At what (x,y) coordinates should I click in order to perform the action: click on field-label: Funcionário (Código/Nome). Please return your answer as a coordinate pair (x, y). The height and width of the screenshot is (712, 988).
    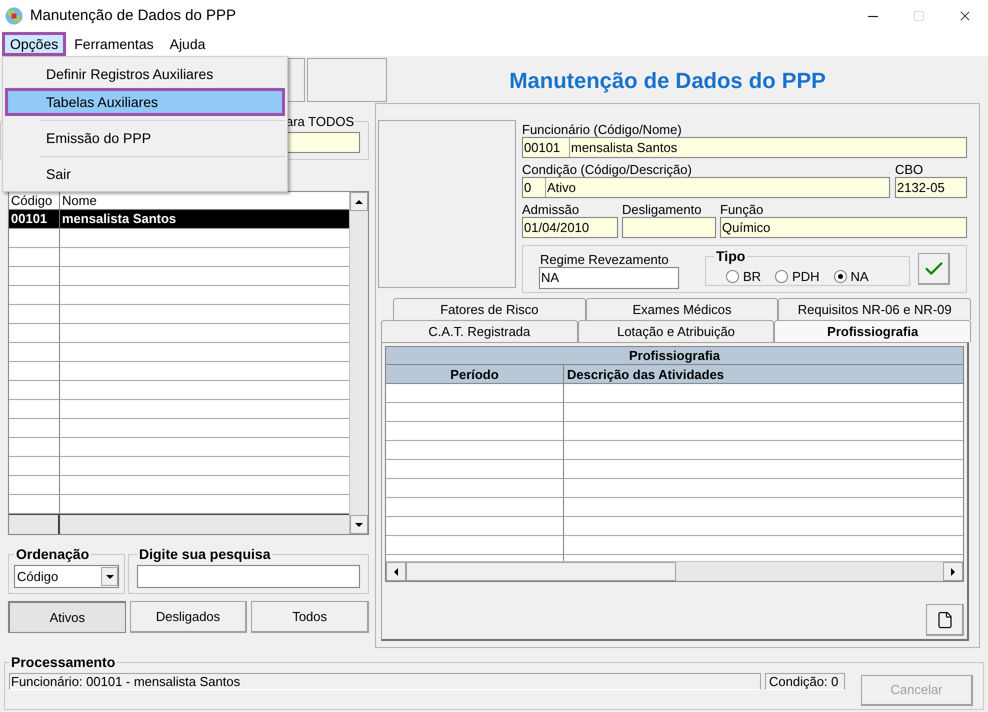
    Looking at the image, I should click on (602, 129).